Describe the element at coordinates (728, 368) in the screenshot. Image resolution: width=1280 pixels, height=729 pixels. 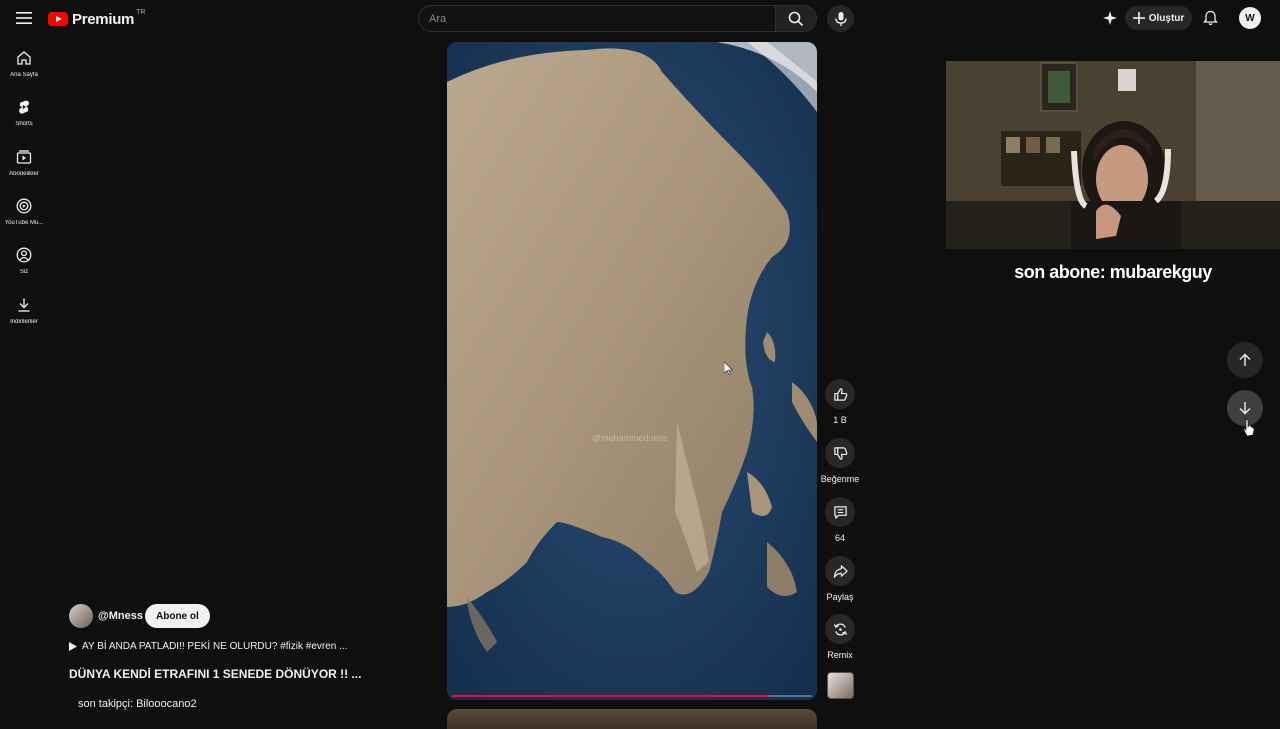
I see `mouse-cursor-icon` at that location.